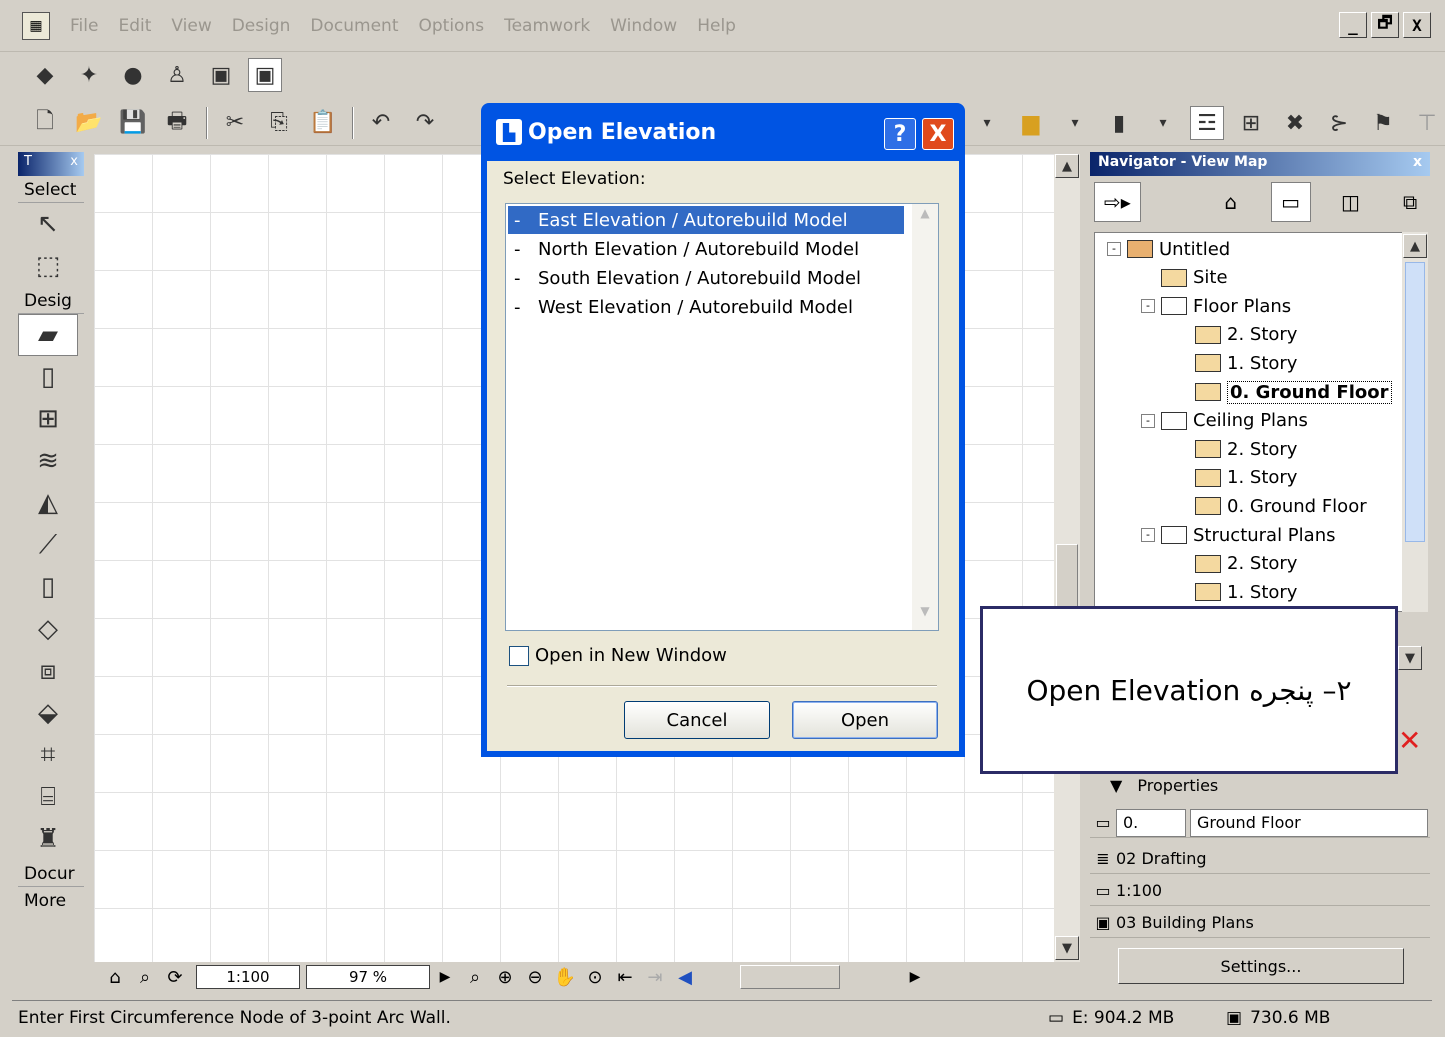 The image size is (1445, 1037). Describe the element at coordinates (1410, 202) in the screenshot. I see `publisher-tab-icon: ⧉` at that location.